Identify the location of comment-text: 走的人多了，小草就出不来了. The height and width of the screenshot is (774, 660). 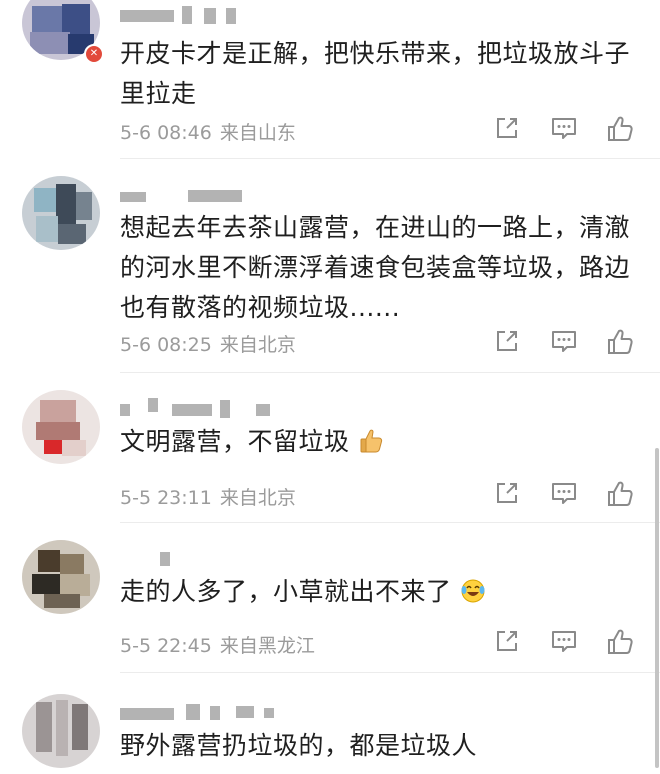
(380, 592).